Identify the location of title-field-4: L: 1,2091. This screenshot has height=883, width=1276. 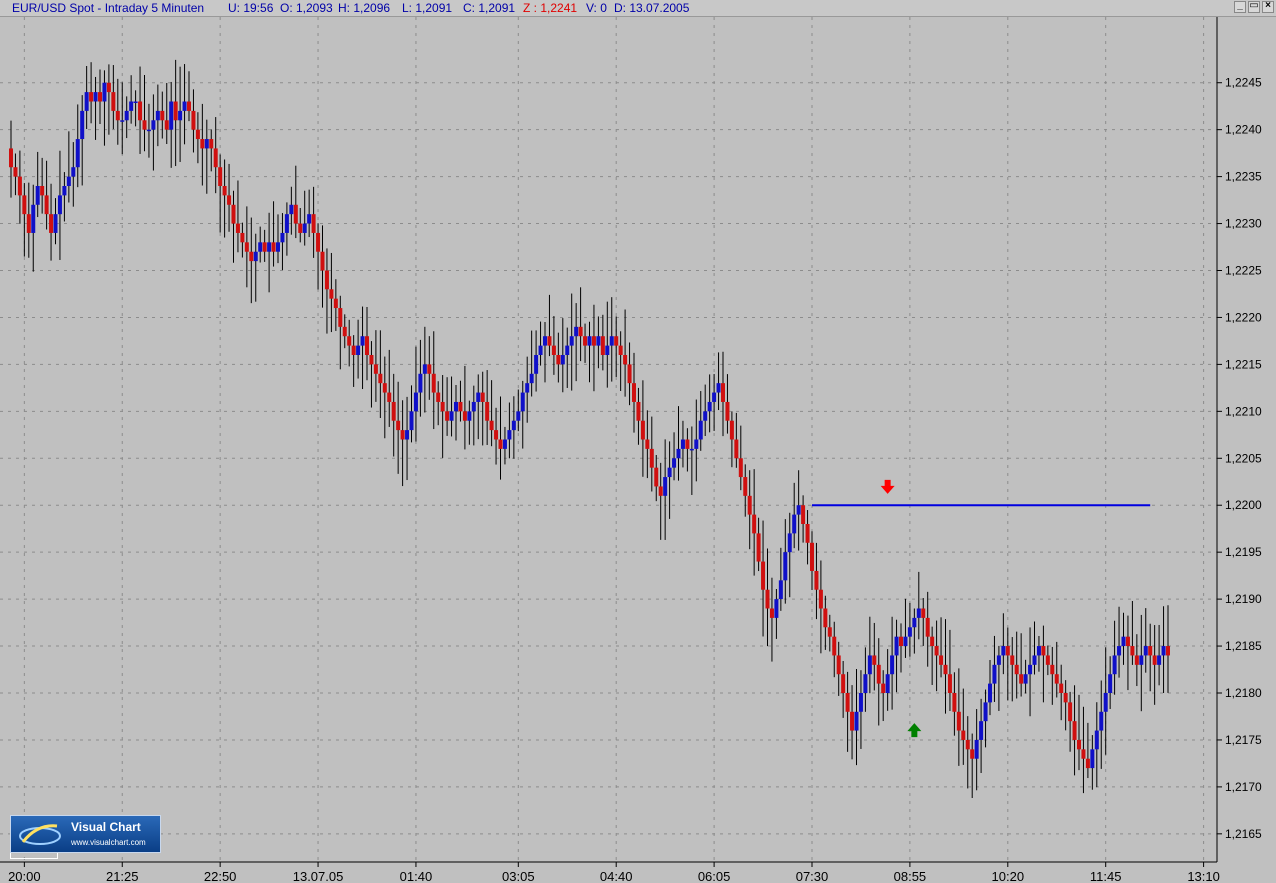
(427, 8).